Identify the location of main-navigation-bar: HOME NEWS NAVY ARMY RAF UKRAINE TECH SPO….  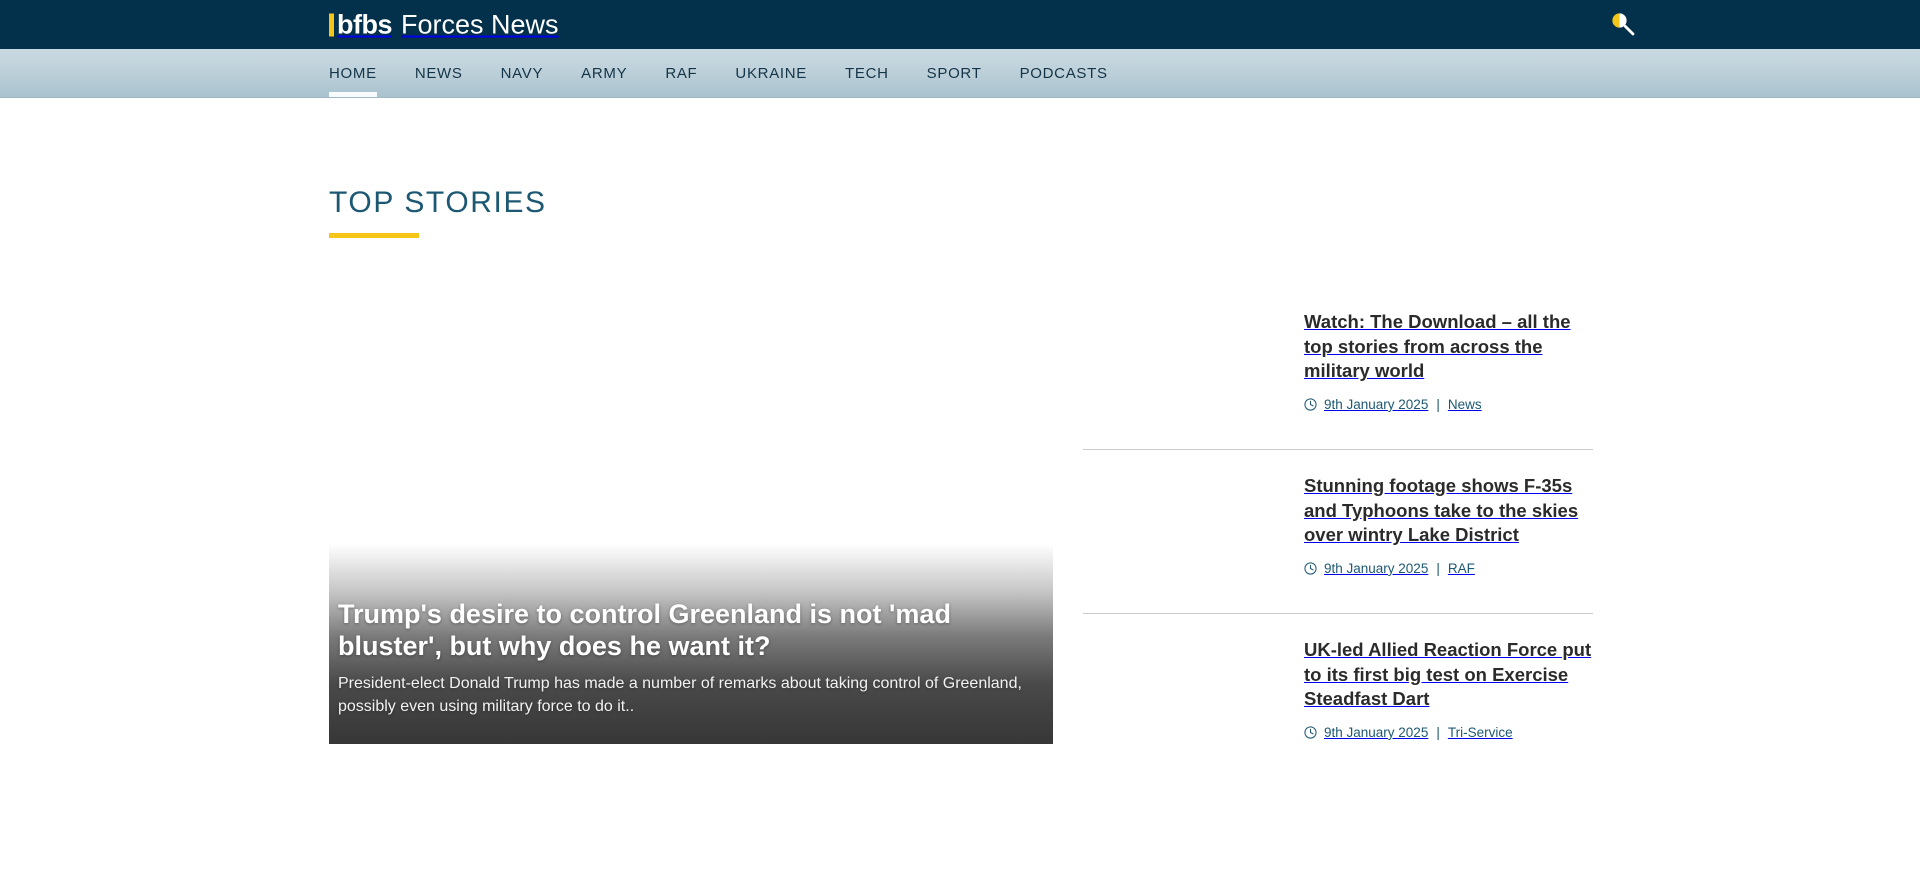
(960, 73).